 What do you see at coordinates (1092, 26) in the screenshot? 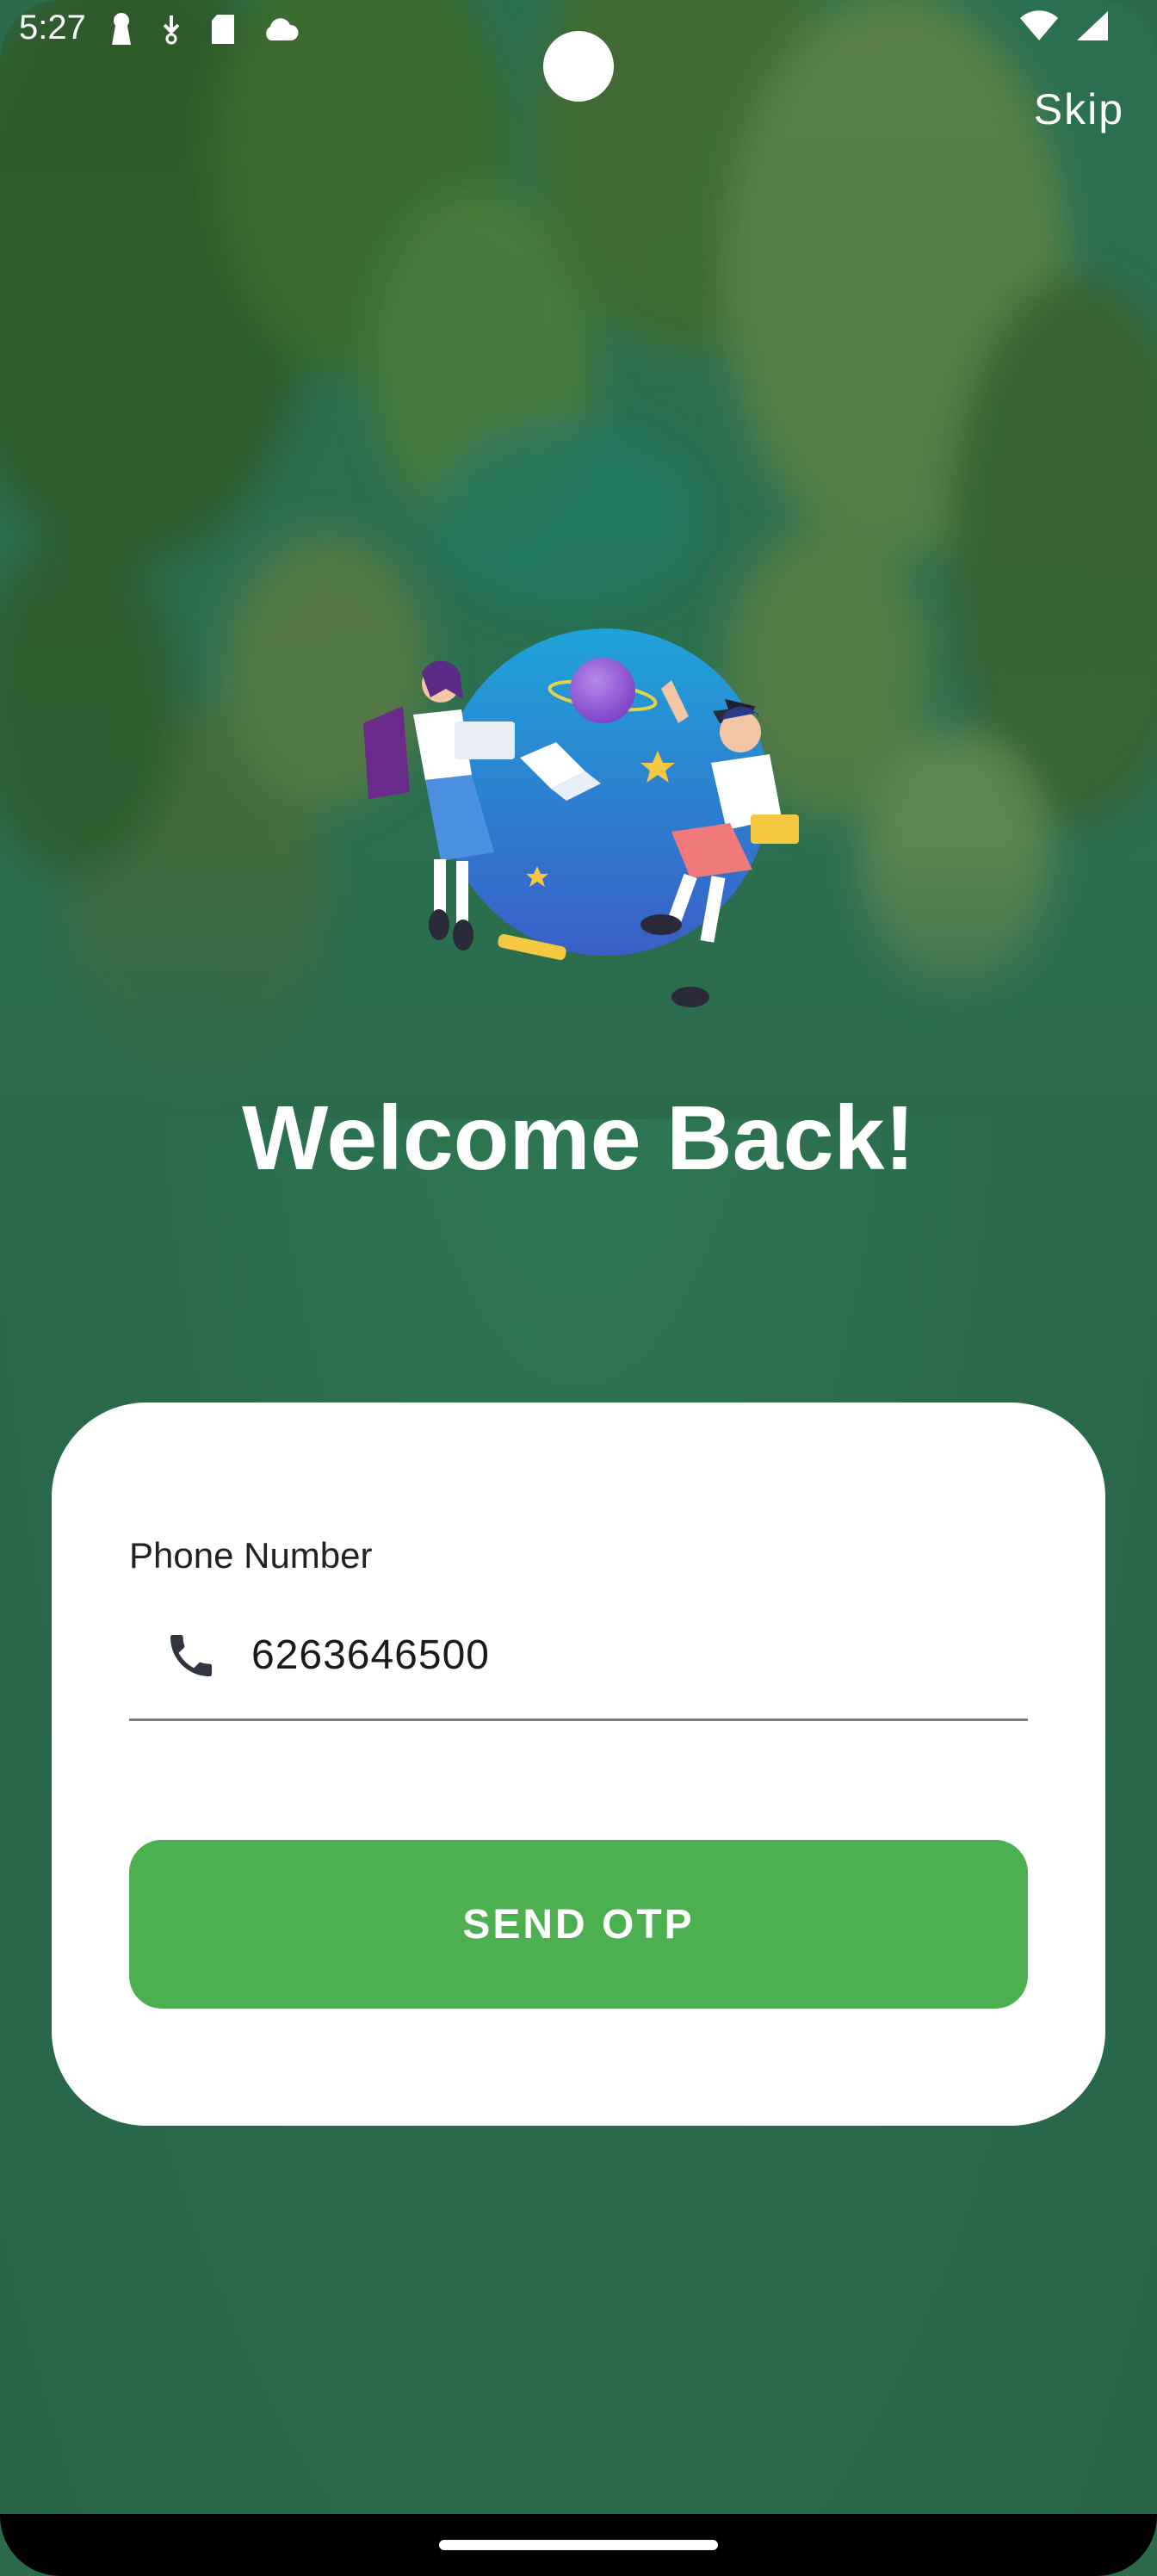
I see `signal-icon` at bounding box center [1092, 26].